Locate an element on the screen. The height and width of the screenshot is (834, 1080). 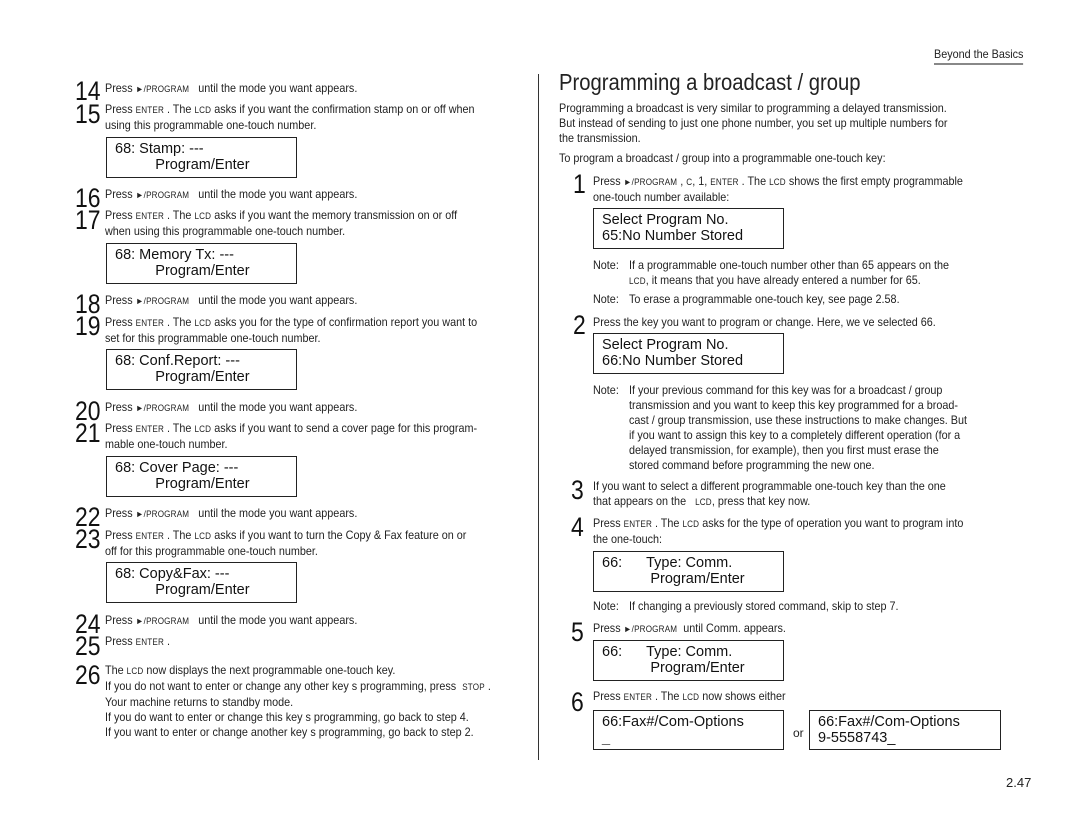
step-text: Press ►/PROGRAM until Comm. appears. is located at coordinates (689, 628).